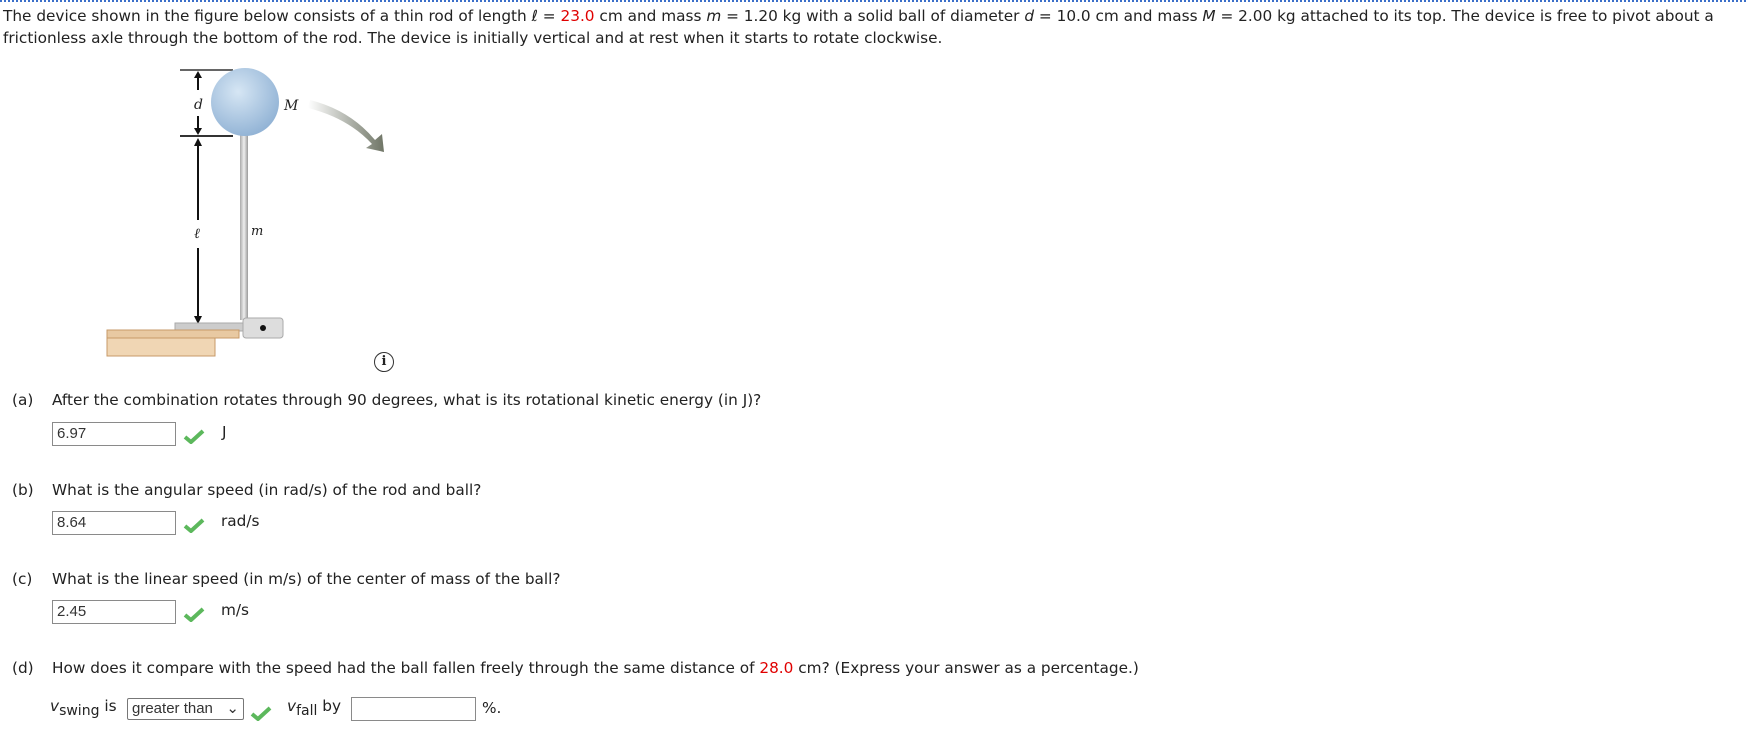 This screenshot has height=734, width=1746. I want to click on v-swing-label: vswing is, so click(83, 708).